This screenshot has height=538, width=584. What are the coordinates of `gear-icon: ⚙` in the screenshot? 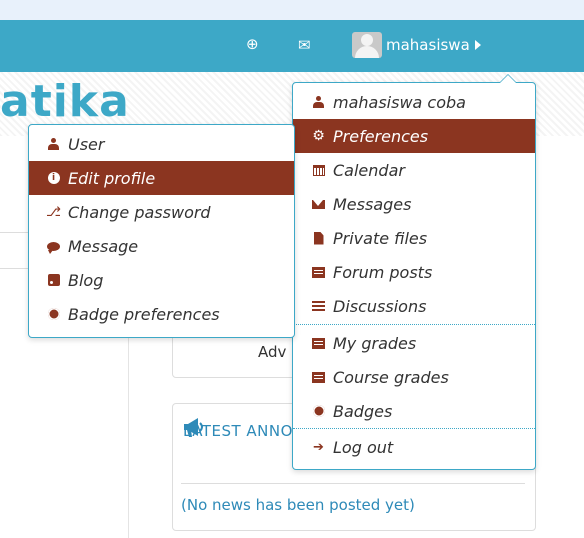 It's located at (318, 135).